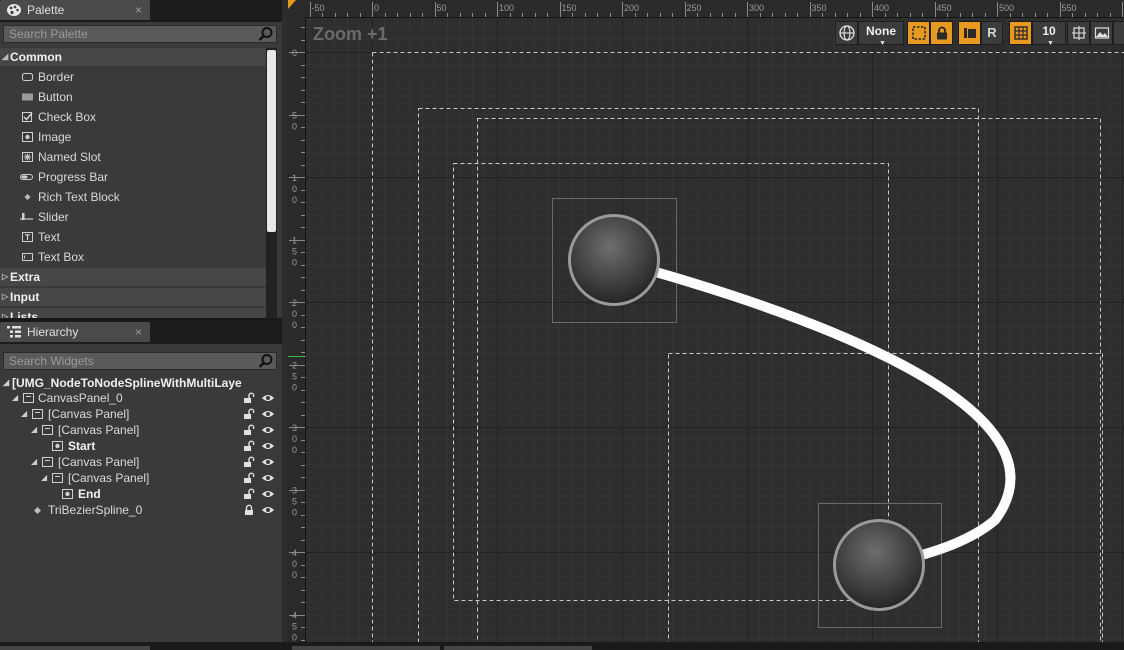  Describe the element at coordinates (140, 361) in the screenshot. I see `hierarchy-search-input: Search Widgets` at that location.